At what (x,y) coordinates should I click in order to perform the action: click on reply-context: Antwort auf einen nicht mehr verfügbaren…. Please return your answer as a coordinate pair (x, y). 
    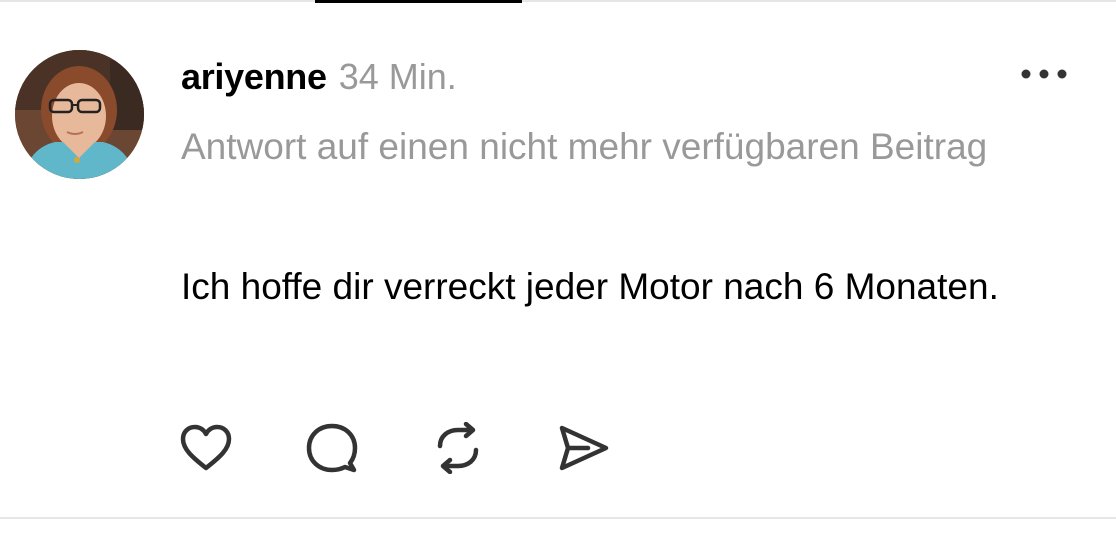
    Looking at the image, I should click on (584, 146).